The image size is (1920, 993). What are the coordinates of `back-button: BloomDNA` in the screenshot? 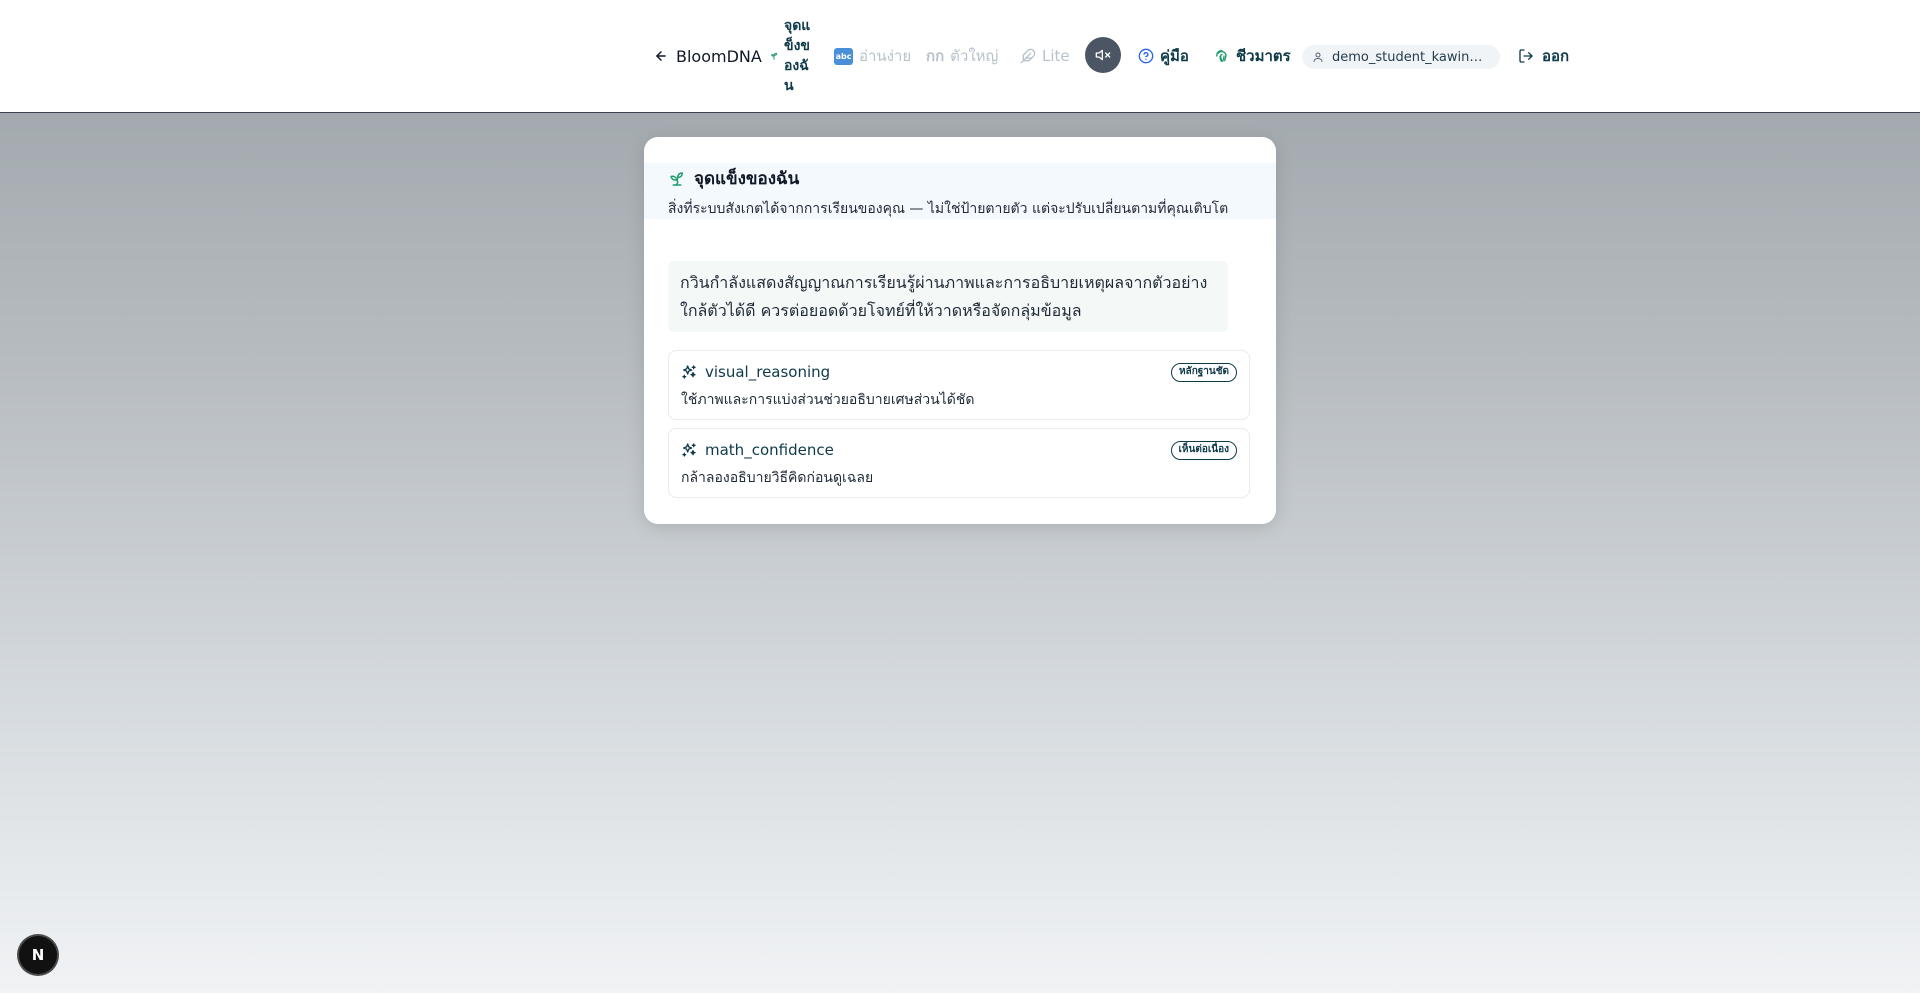 It's located at (708, 56).